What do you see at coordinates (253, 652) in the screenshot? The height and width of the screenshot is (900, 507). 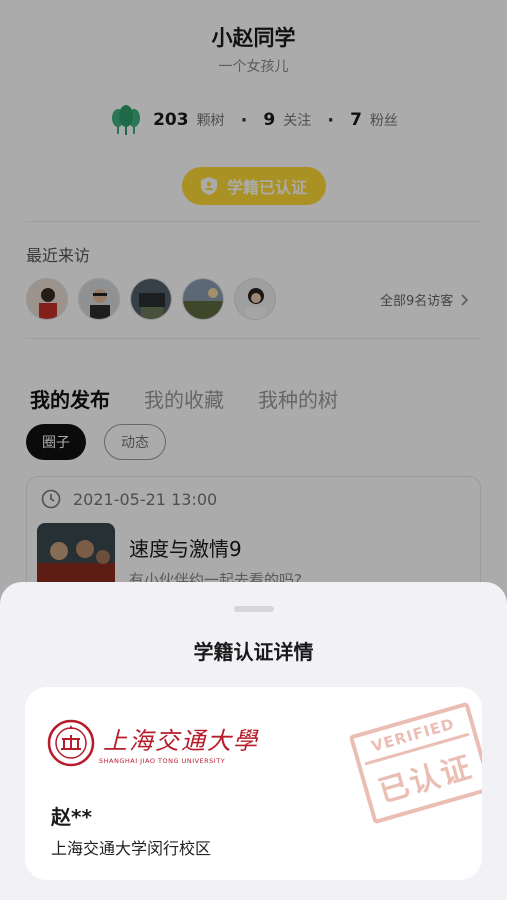 I see `sheet-title: 学籍认证详情` at bounding box center [253, 652].